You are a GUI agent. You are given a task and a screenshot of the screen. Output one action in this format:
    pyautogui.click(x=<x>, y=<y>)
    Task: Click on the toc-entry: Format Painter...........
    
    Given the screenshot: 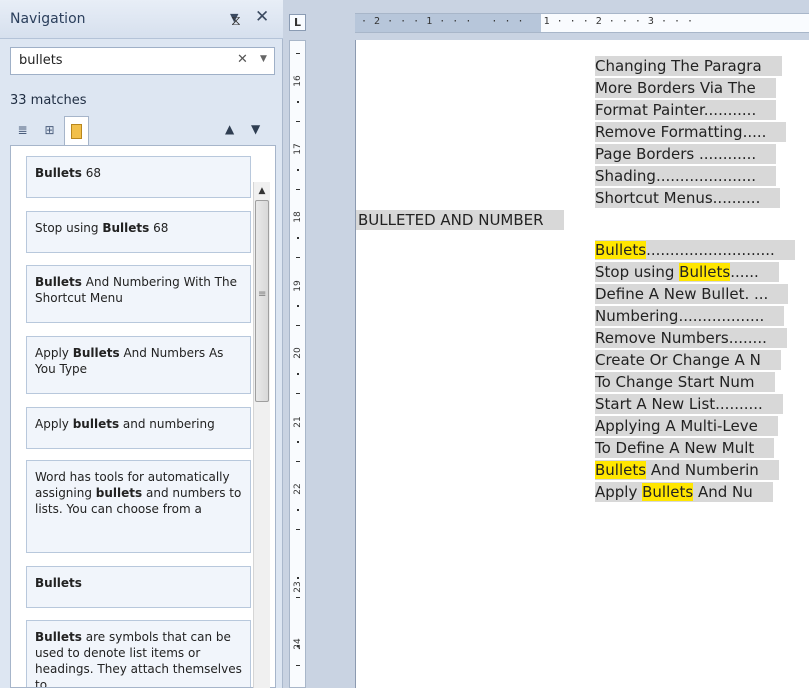 What is the action you would take?
    pyautogui.click(x=686, y=110)
    